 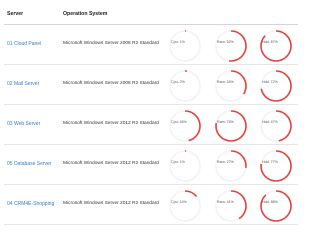 I want to click on cpu-usage-label: Cpu: 46%, so click(x=179, y=122).